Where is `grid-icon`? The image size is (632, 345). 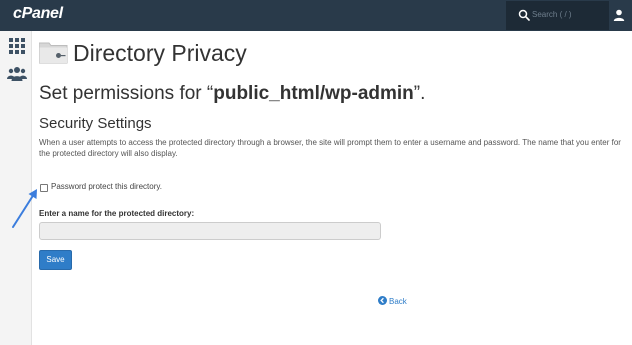
grid-icon is located at coordinates (17, 46).